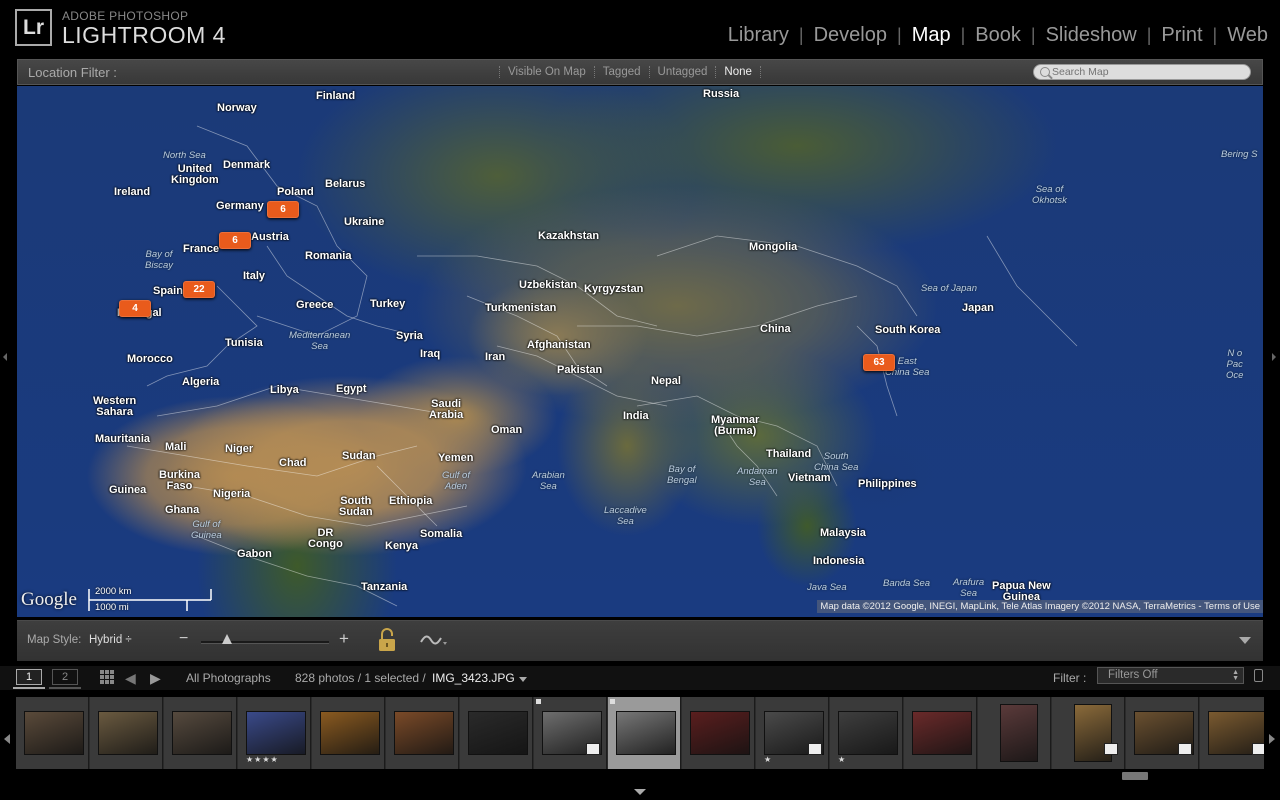 Image resolution: width=1280 pixels, height=800 pixels. What do you see at coordinates (226, 639) in the screenshot?
I see `zoom-slider-thumb` at bounding box center [226, 639].